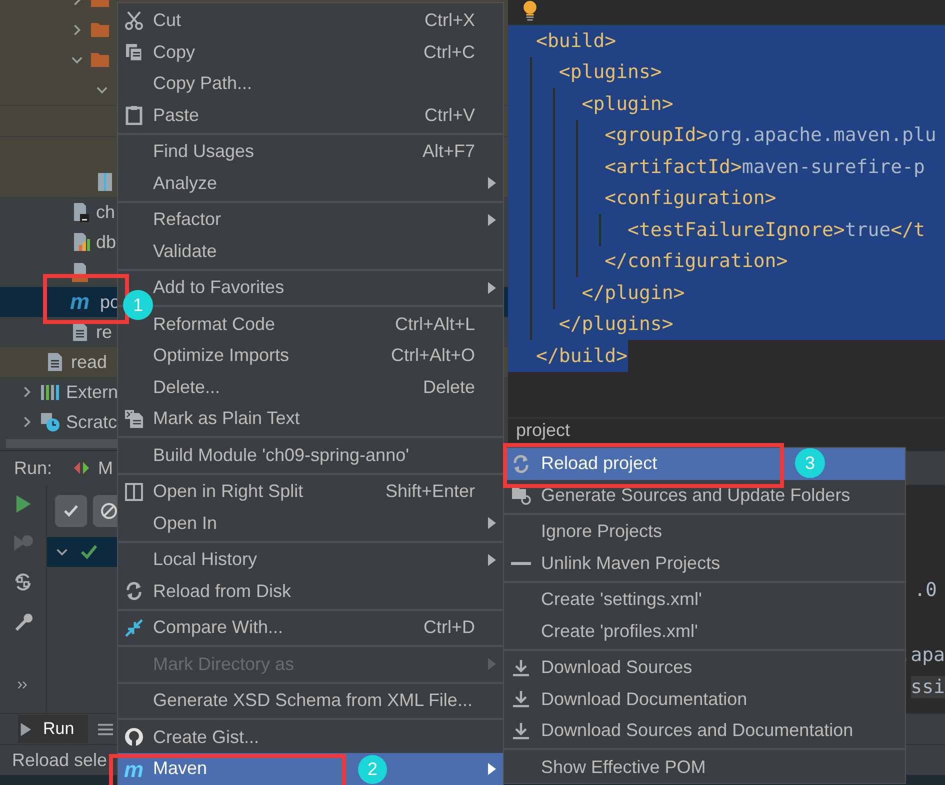  I want to click on console-text: .0, so click(925, 590).